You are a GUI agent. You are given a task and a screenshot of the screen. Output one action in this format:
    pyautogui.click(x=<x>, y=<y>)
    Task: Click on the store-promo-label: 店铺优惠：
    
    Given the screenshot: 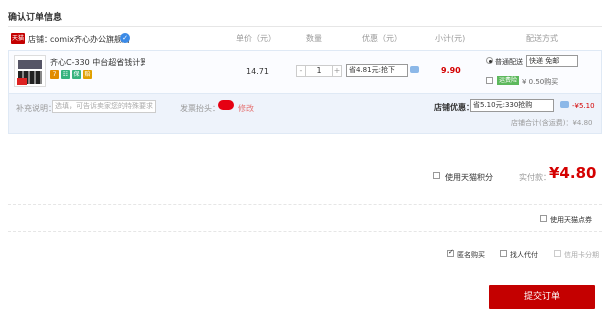 What is the action you would take?
    pyautogui.click(x=454, y=107)
    